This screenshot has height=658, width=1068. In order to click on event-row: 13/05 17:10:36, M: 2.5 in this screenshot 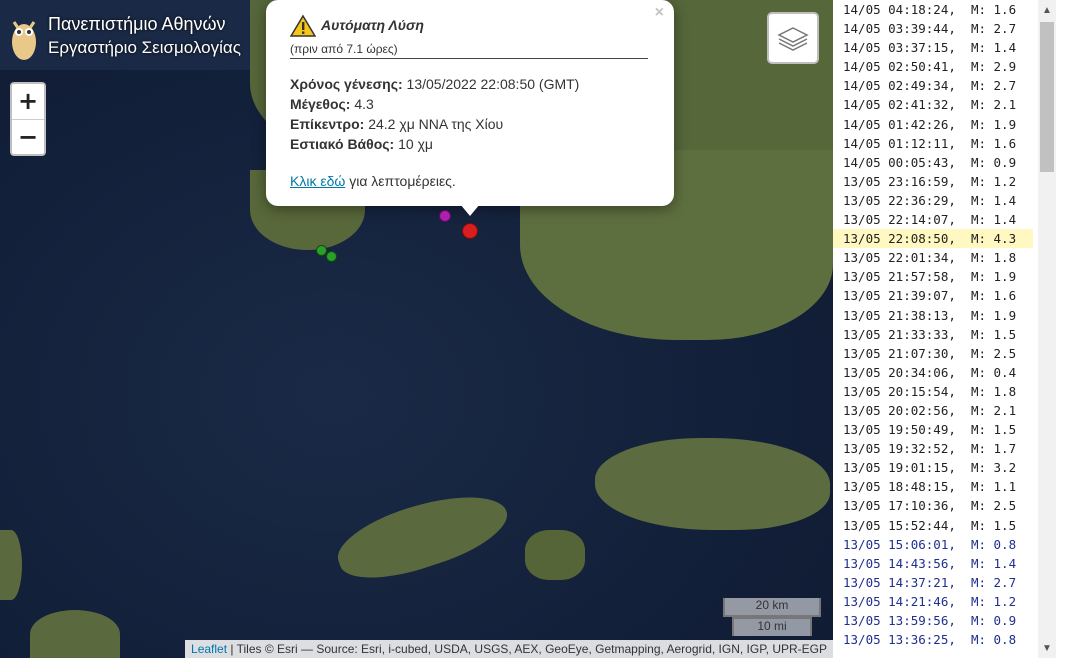, I will do `click(933, 505)`.